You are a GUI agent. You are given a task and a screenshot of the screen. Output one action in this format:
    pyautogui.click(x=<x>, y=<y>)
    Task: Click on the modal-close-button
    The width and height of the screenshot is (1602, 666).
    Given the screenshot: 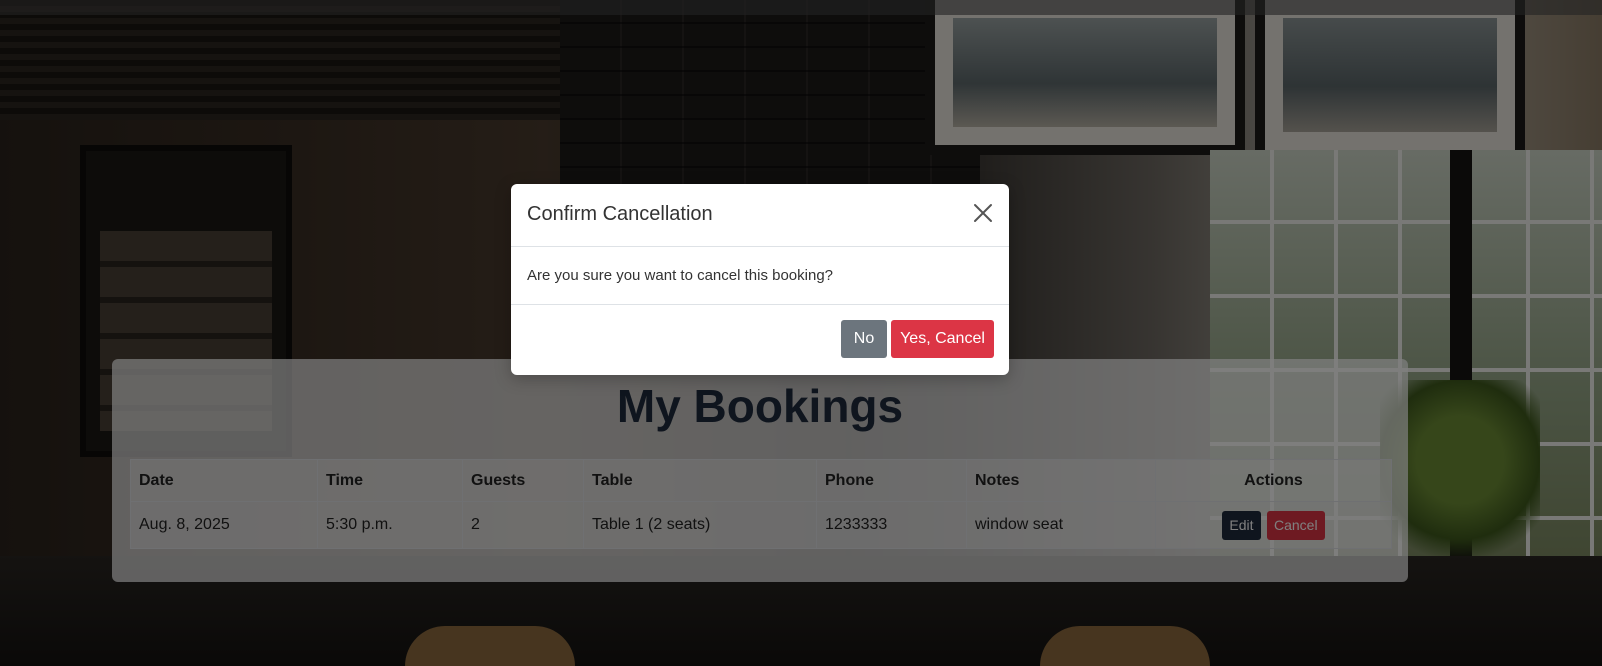 What is the action you would take?
    pyautogui.click(x=983, y=213)
    